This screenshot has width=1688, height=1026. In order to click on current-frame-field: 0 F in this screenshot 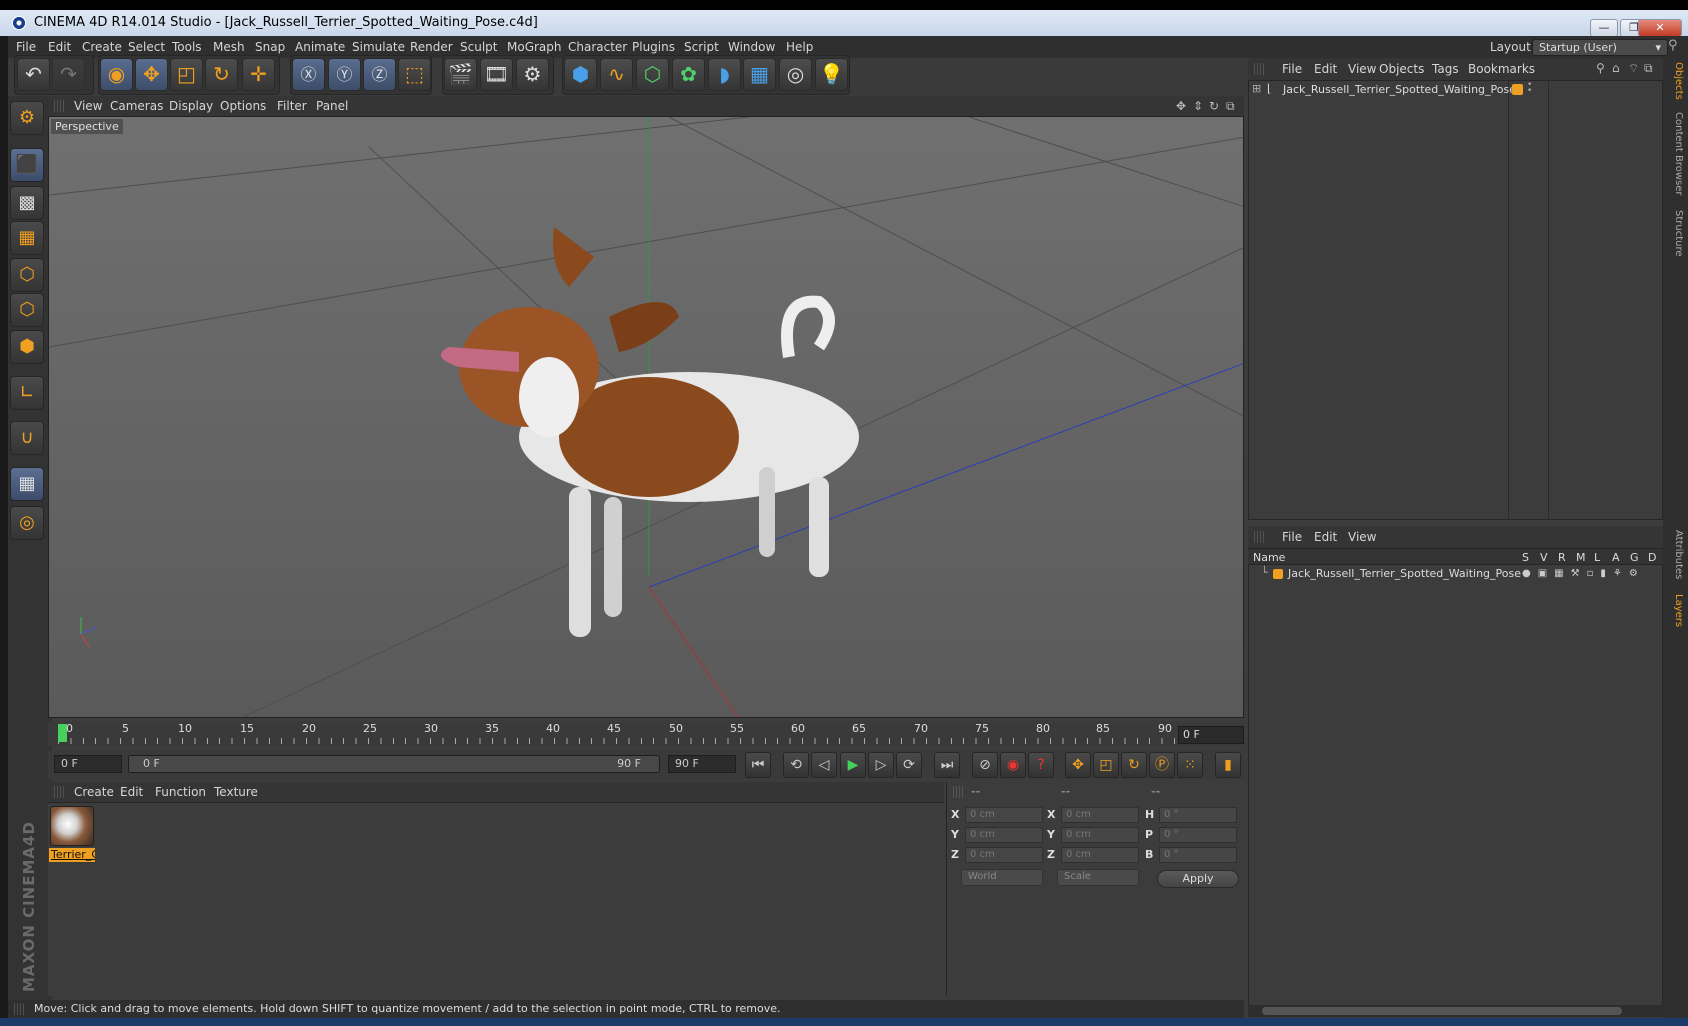, I will do `click(1211, 735)`.